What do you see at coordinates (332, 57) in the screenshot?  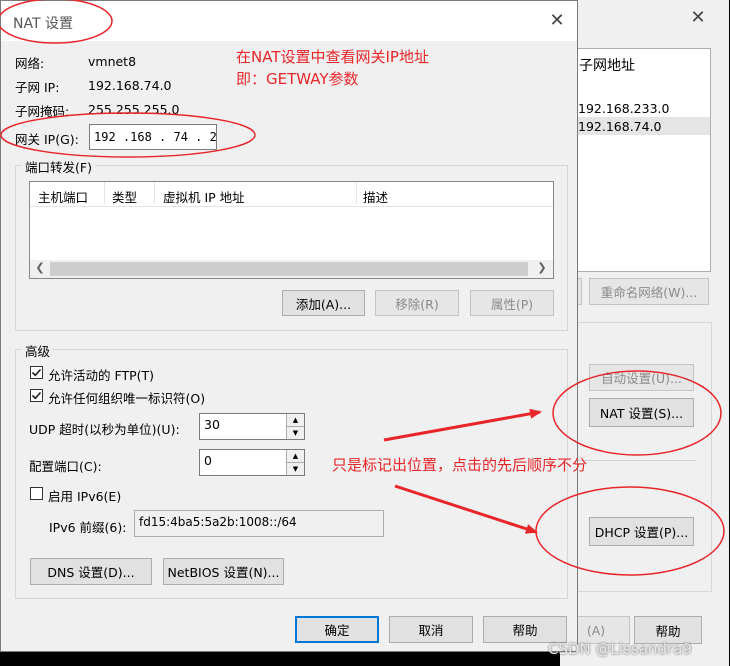 I see `annotation-note-1-line-1: 在NAT设置中查看网关IP地址` at bounding box center [332, 57].